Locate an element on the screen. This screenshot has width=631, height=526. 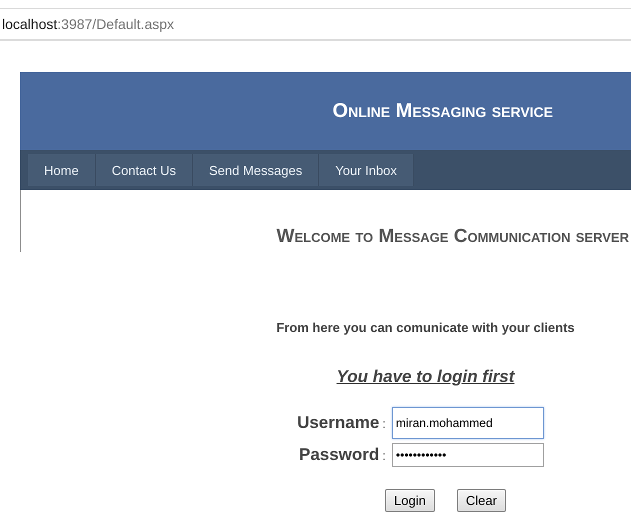
clear-button: Clear is located at coordinates (481, 500).